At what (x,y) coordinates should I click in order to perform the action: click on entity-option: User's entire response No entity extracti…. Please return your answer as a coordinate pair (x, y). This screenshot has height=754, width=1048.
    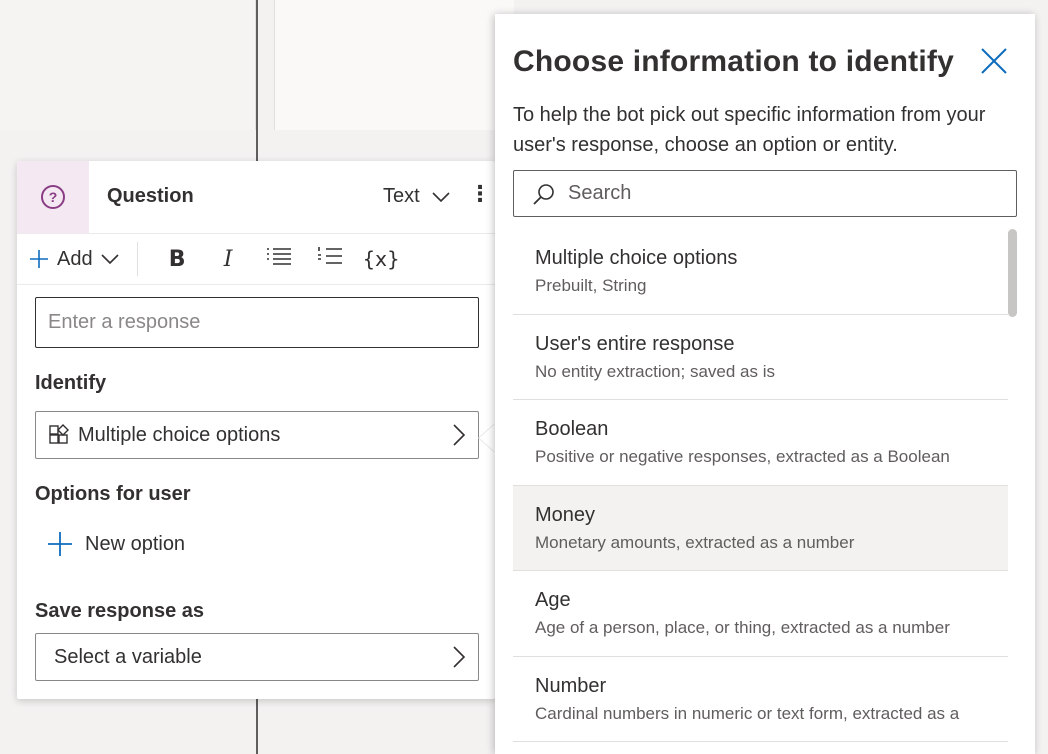
    Looking at the image, I should click on (760, 357).